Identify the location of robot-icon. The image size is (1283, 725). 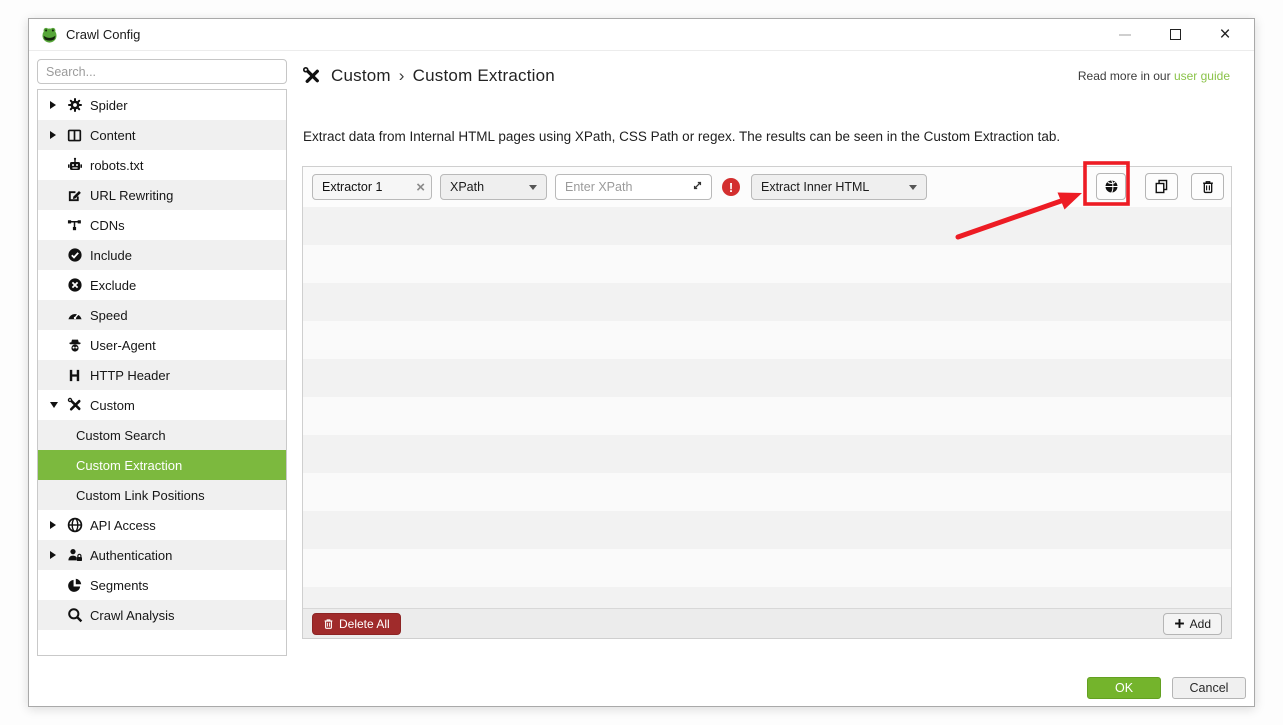
(74, 165).